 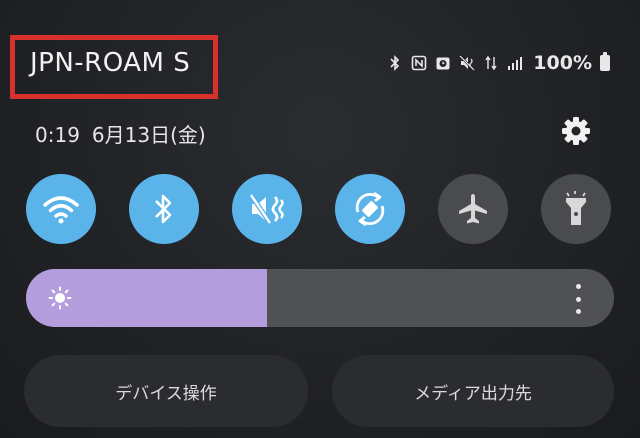 What do you see at coordinates (491, 63) in the screenshot?
I see `data-arrows-icon` at bounding box center [491, 63].